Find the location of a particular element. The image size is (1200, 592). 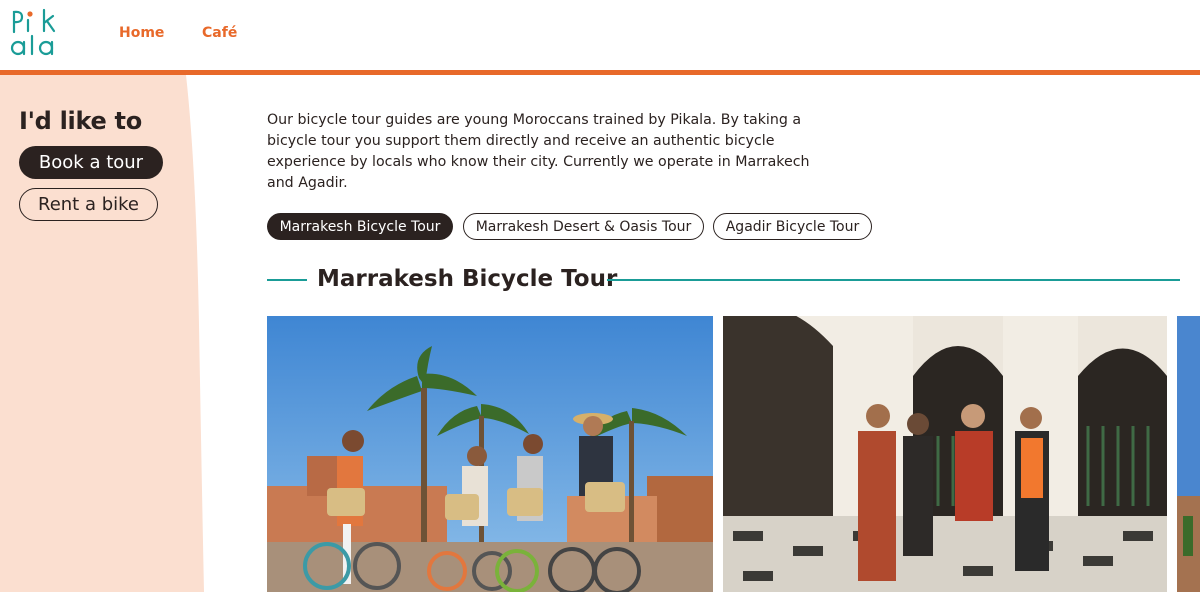

section-divider-right is located at coordinates (893, 280).